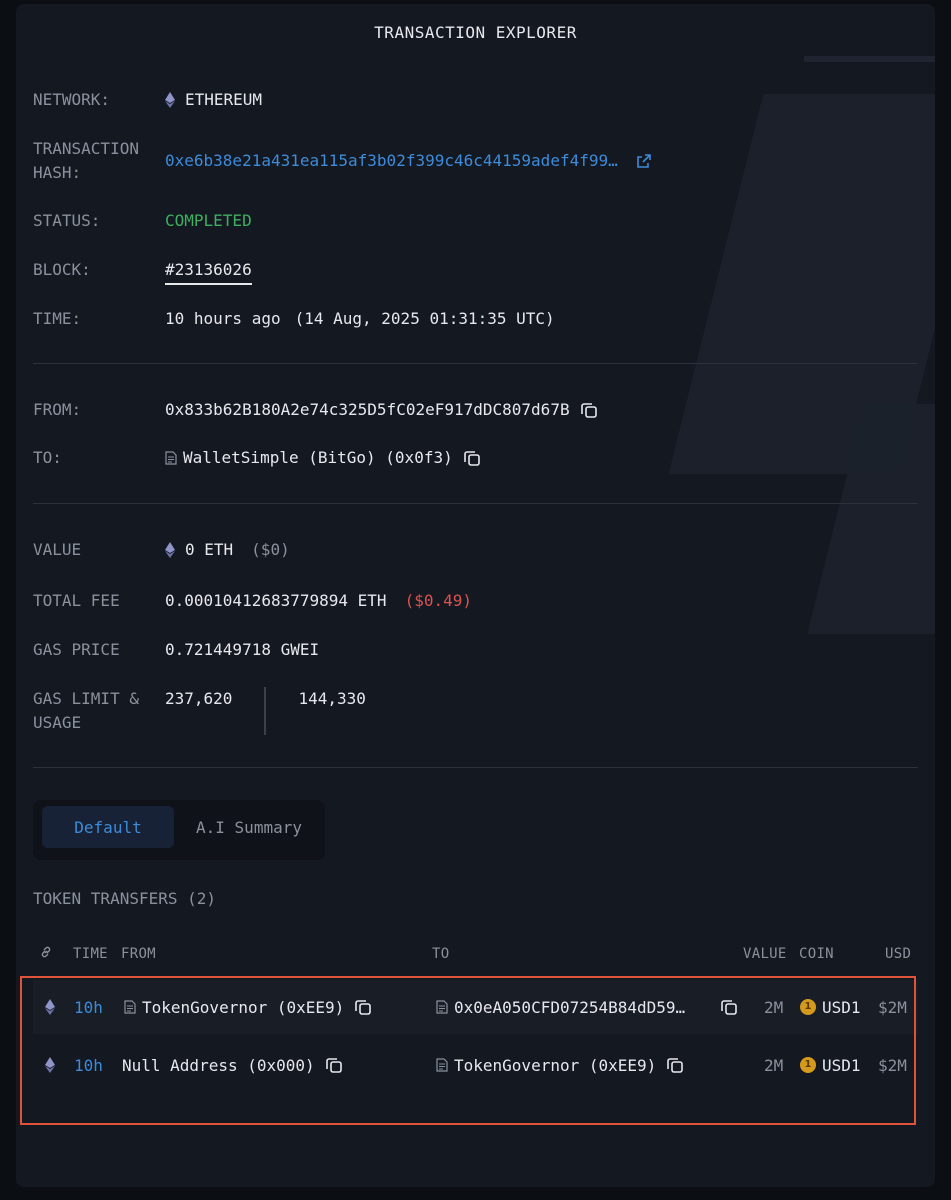 This screenshot has width=951, height=1200. Describe the element at coordinates (108, 827) in the screenshot. I see `tab-default: Default` at that location.